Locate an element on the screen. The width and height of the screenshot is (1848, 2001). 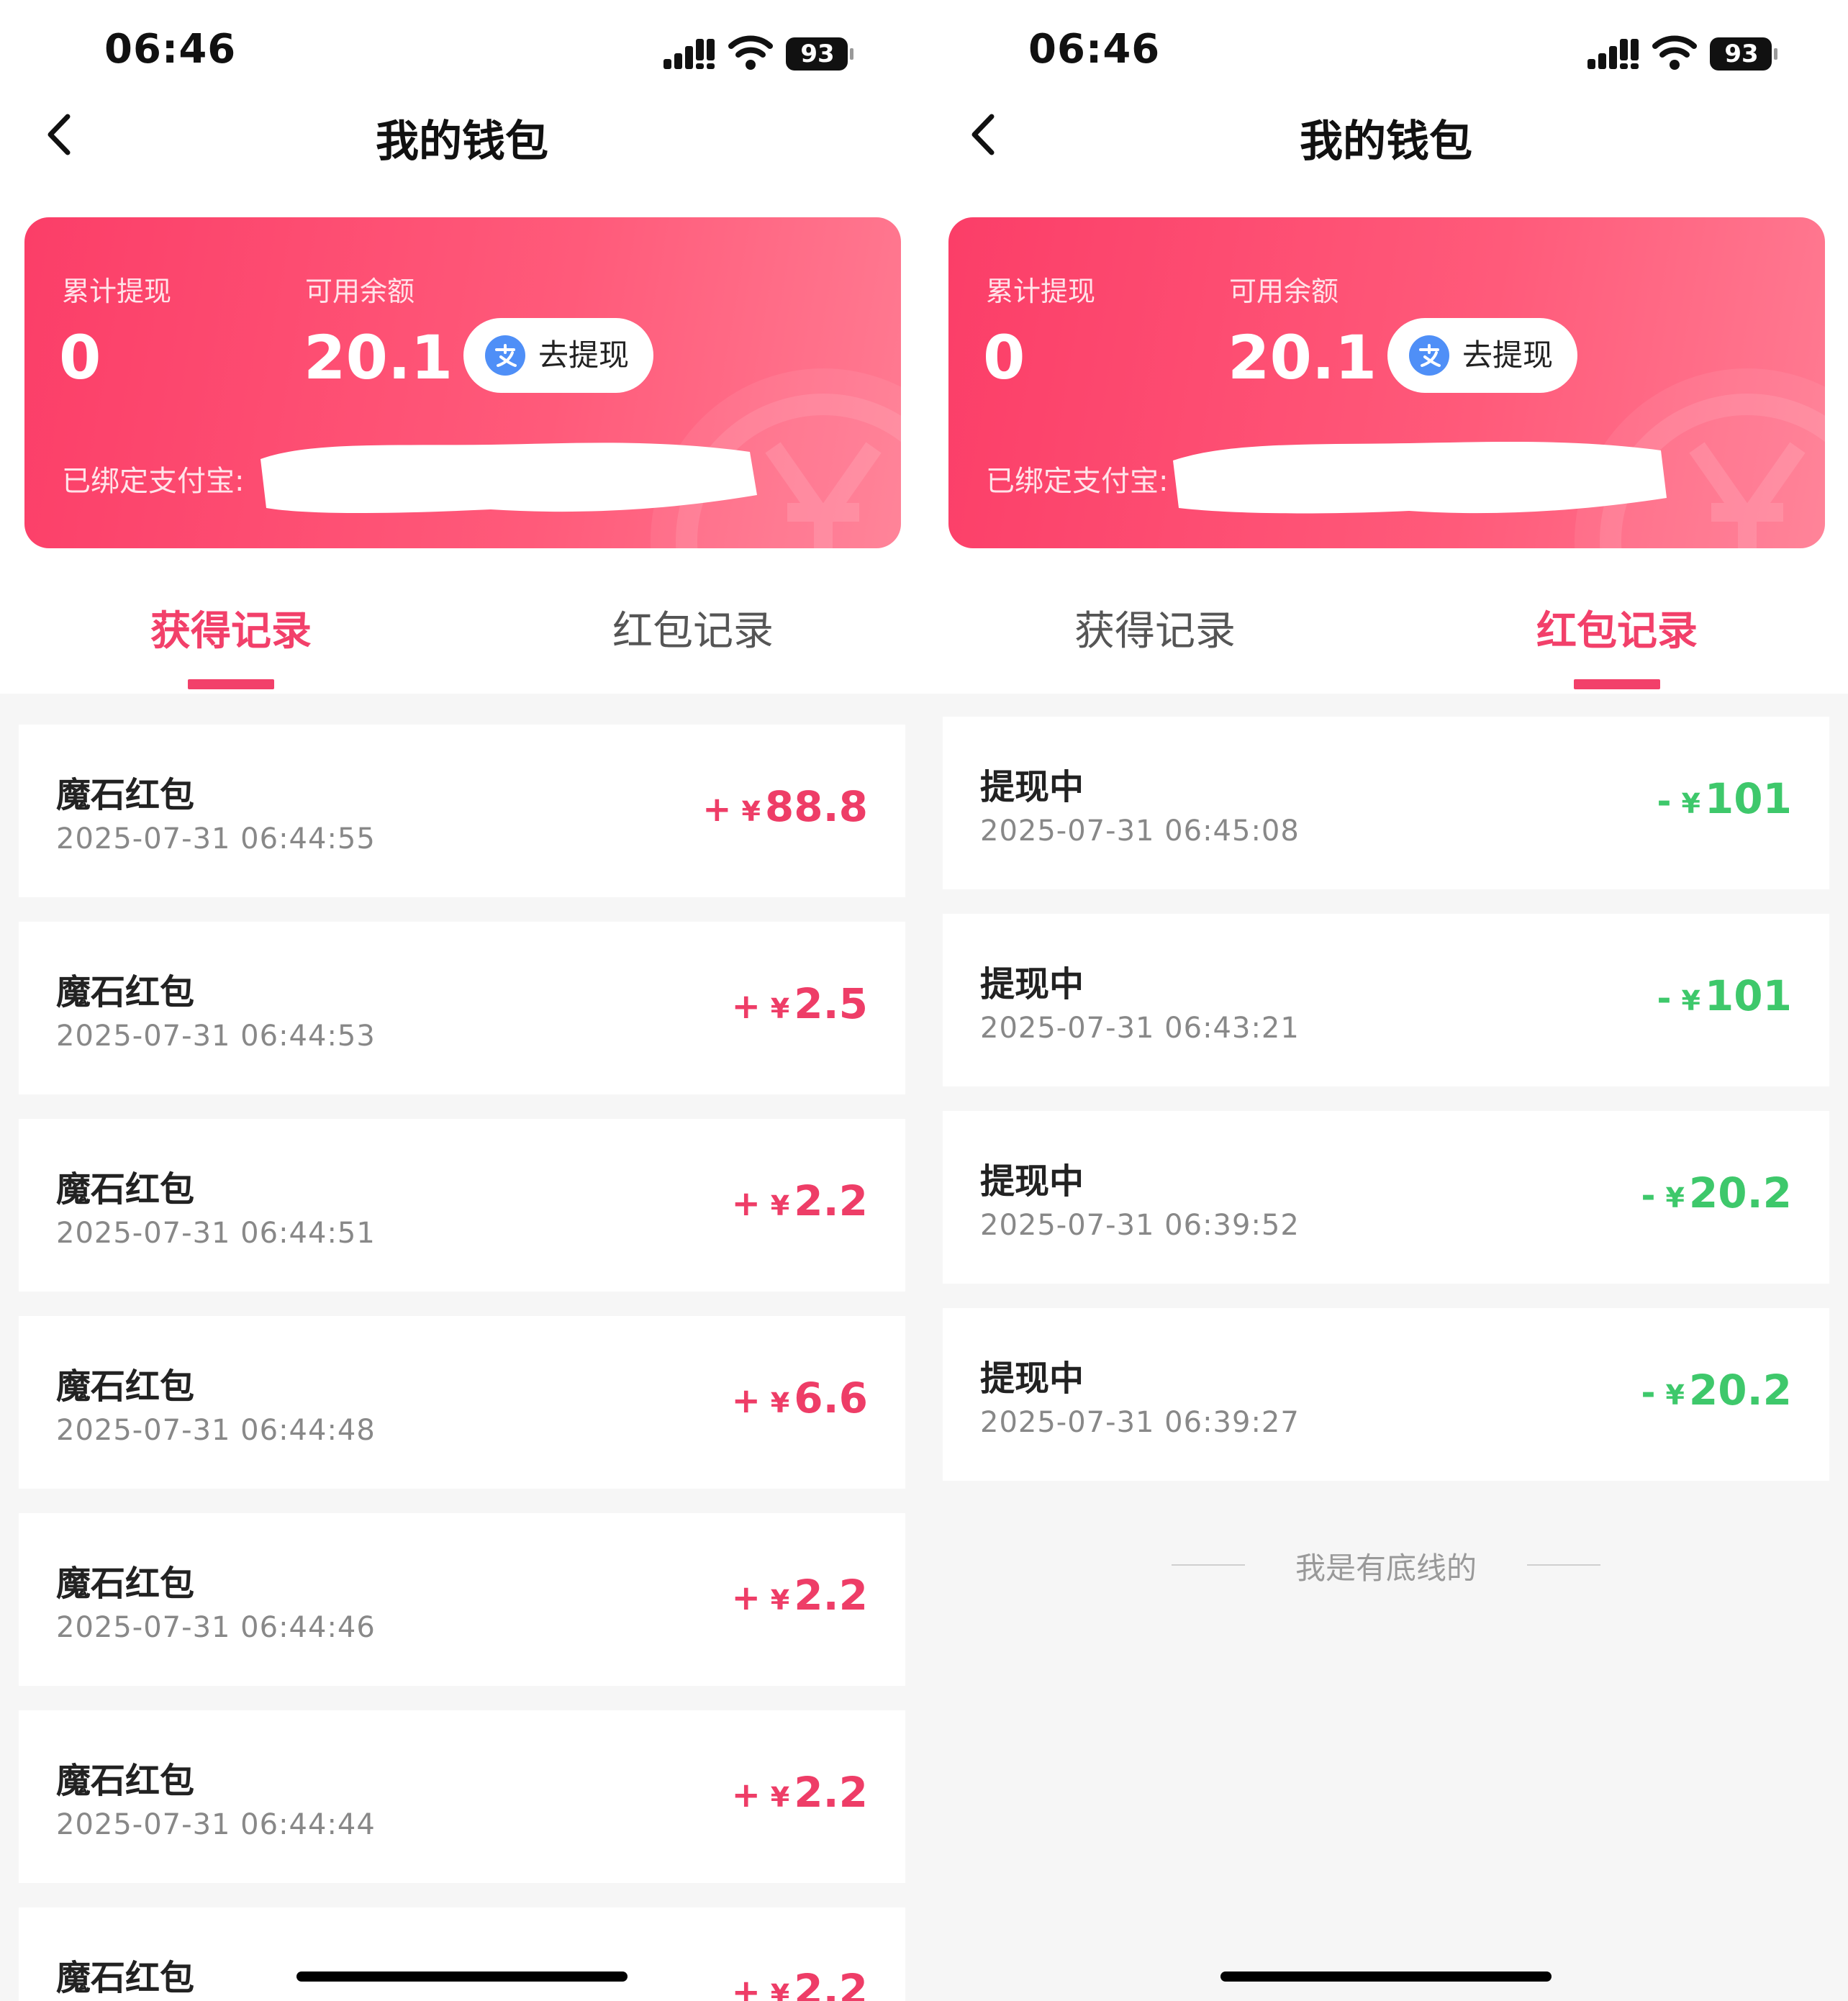
record-row: 提现中 2025-07-31 06:39:52 - ¥20.2 is located at coordinates (1386, 1197).